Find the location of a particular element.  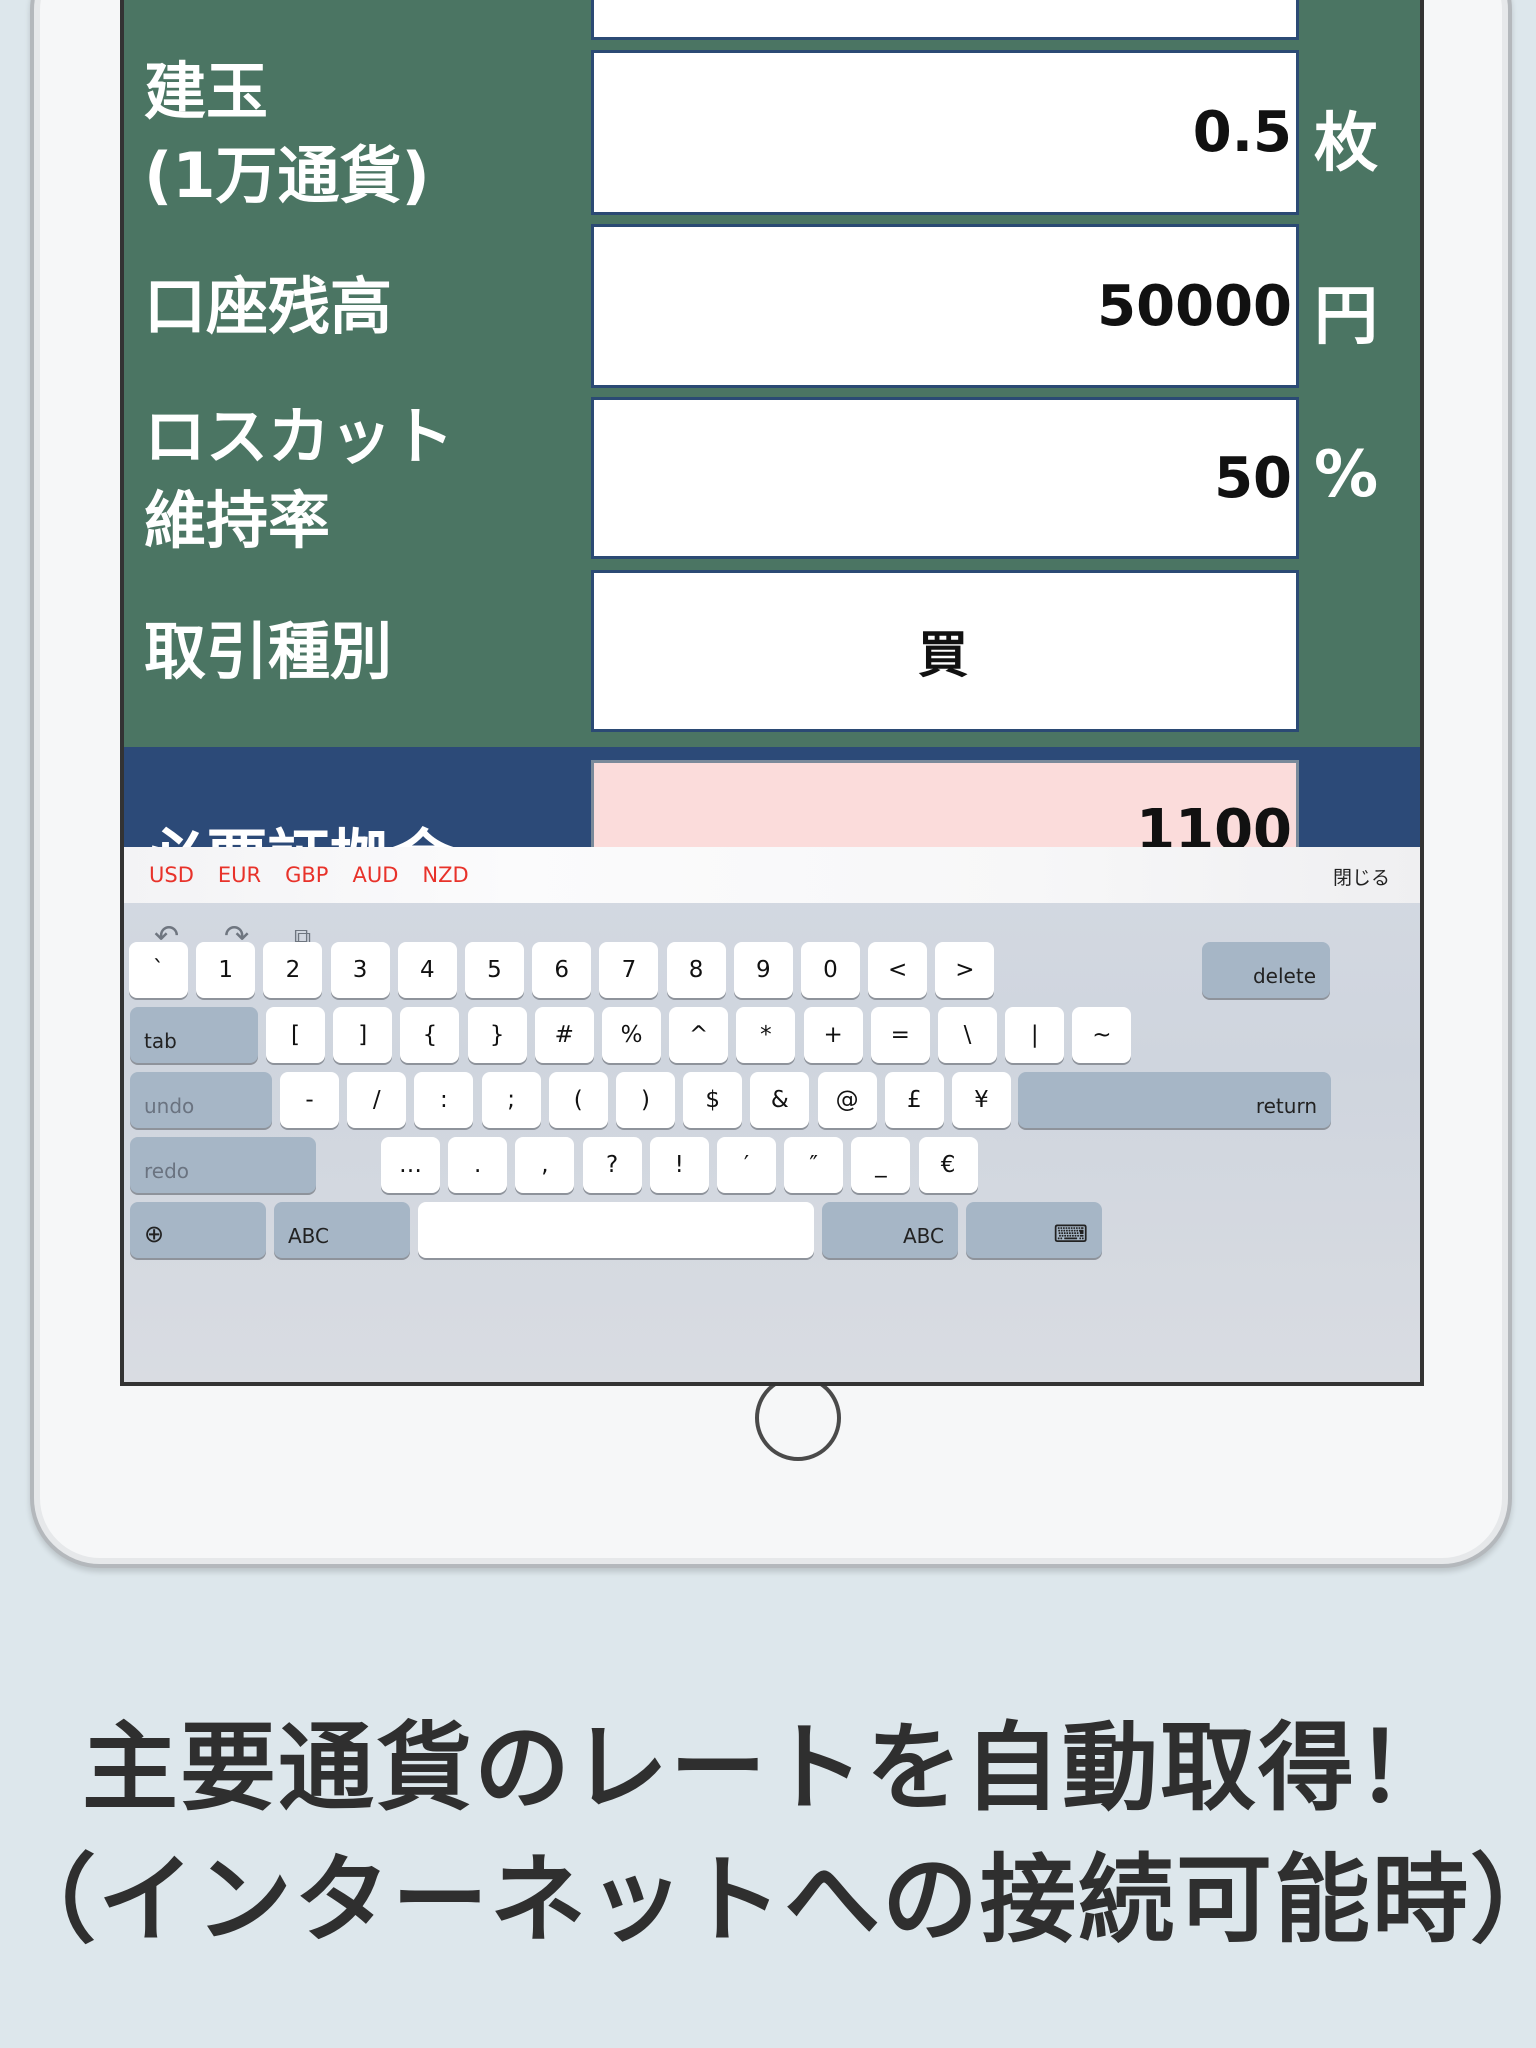

currency-eur-button: EUR is located at coordinates (239, 875).